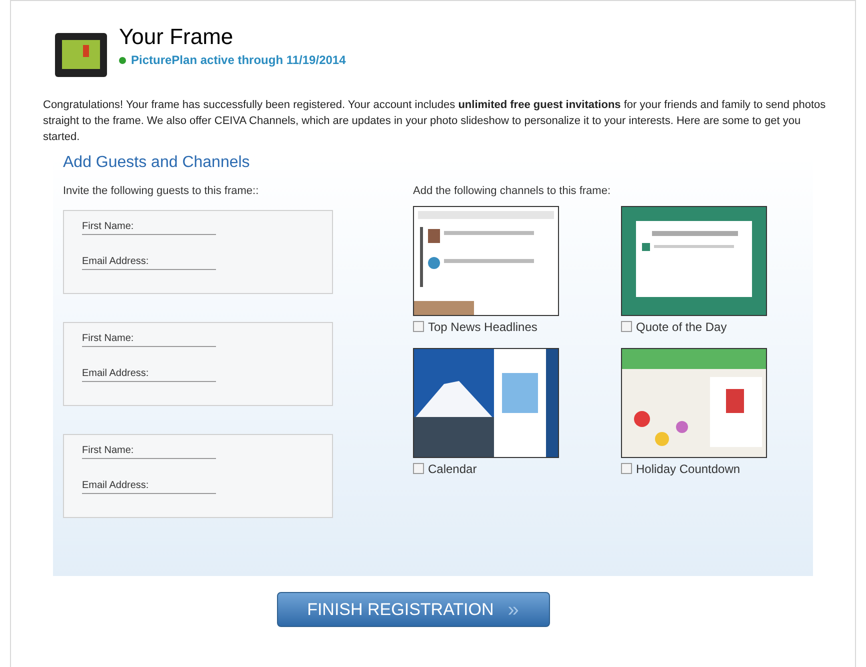 Image resolution: width=866 pixels, height=667 pixels. What do you see at coordinates (435, 121) in the screenshot?
I see `intro-paragraph: Congratulations! Your frame has successfully been registered. Your account includes unlimited free guest invitations for your friends and family to send photos straight to the frame. We also offer CEIVA Channels, which are updates in your photo slideshow to personalize it to your interests. Here are some to get you started.` at bounding box center [435, 121].